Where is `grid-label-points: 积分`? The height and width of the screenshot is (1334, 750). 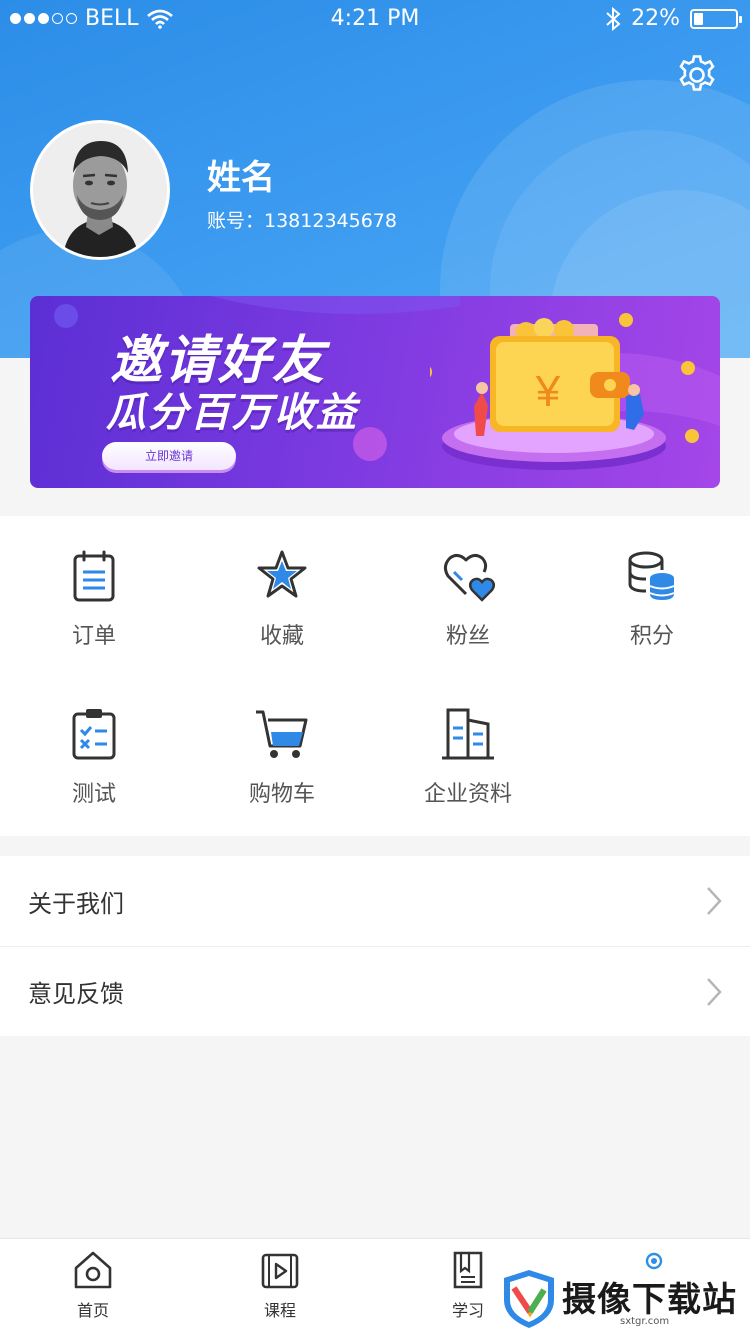
grid-label-points: 积分 is located at coordinates (651, 636).